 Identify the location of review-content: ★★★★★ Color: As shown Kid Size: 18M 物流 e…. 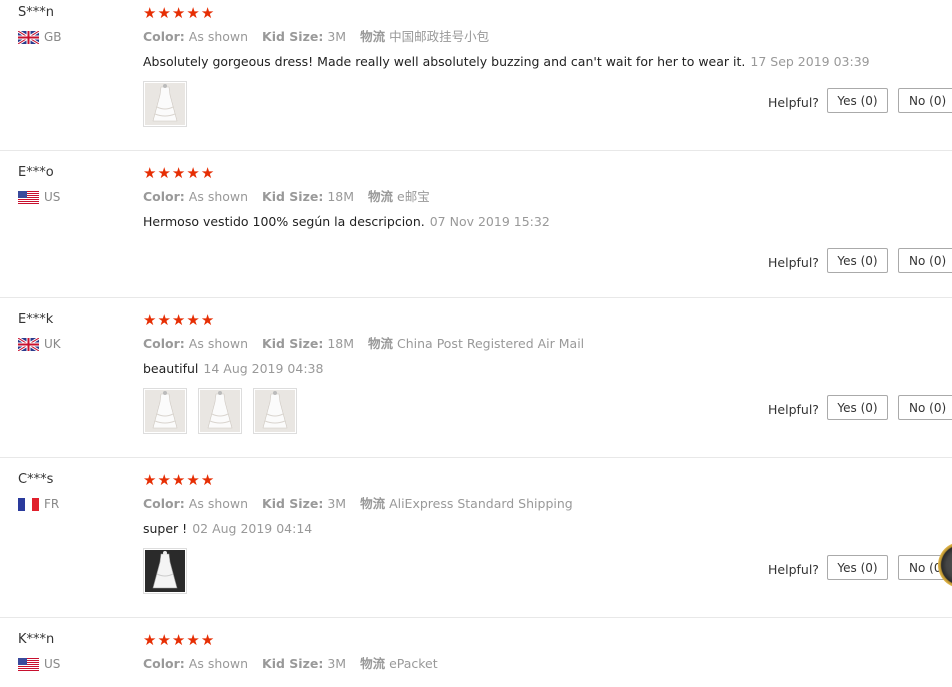
(547, 197).